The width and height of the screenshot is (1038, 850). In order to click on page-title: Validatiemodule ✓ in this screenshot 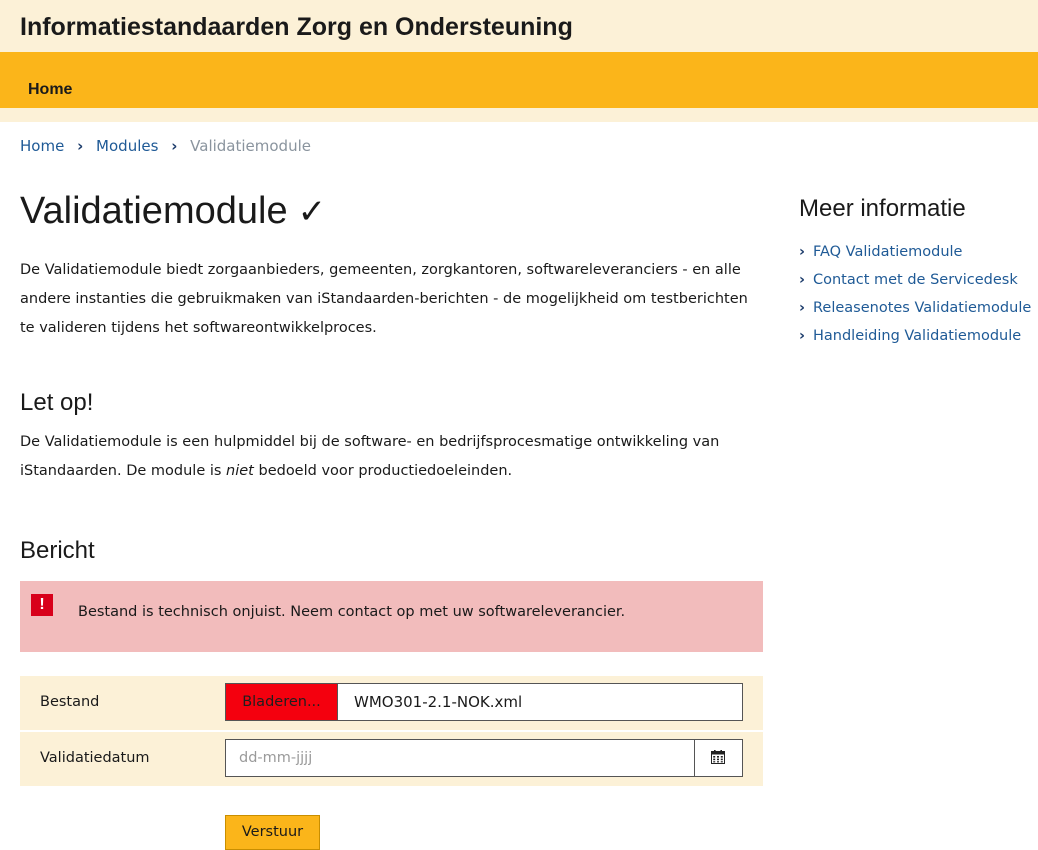, I will do `click(173, 211)`.